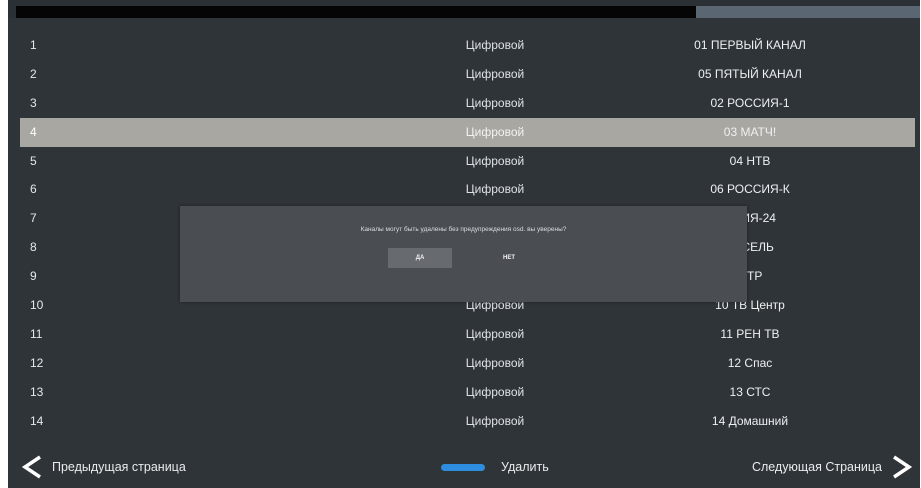  I want to click on channel-number: 14, so click(37, 420).